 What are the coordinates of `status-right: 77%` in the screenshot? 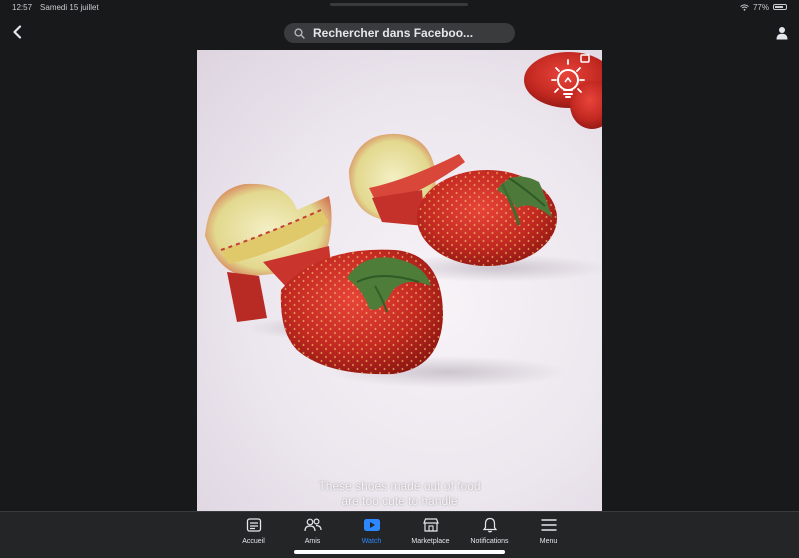 It's located at (763, 7).